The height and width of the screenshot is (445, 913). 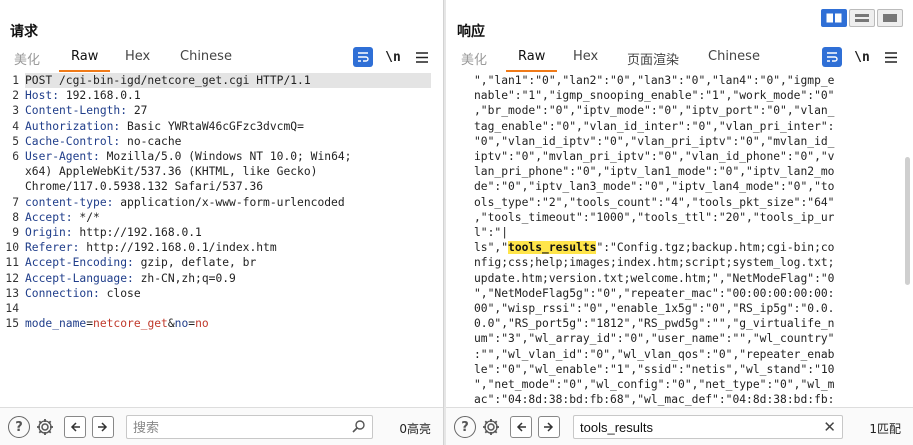 What do you see at coordinates (12, 293) in the screenshot?
I see `line-number: 13` at bounding box center [12, 293].